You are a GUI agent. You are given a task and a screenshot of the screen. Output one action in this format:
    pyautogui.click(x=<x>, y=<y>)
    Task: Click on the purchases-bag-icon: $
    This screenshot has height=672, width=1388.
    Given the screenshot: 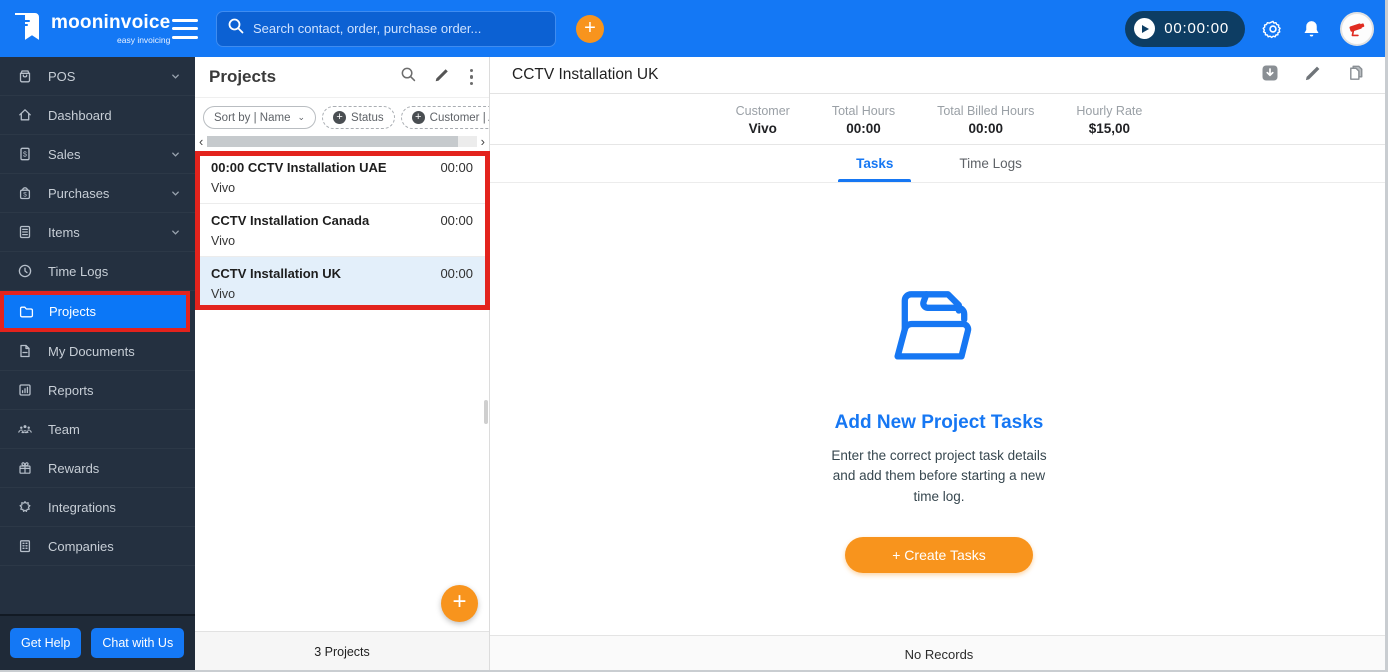 What is the action you would take?
    pyautogui.click(x=25, y=193)
    